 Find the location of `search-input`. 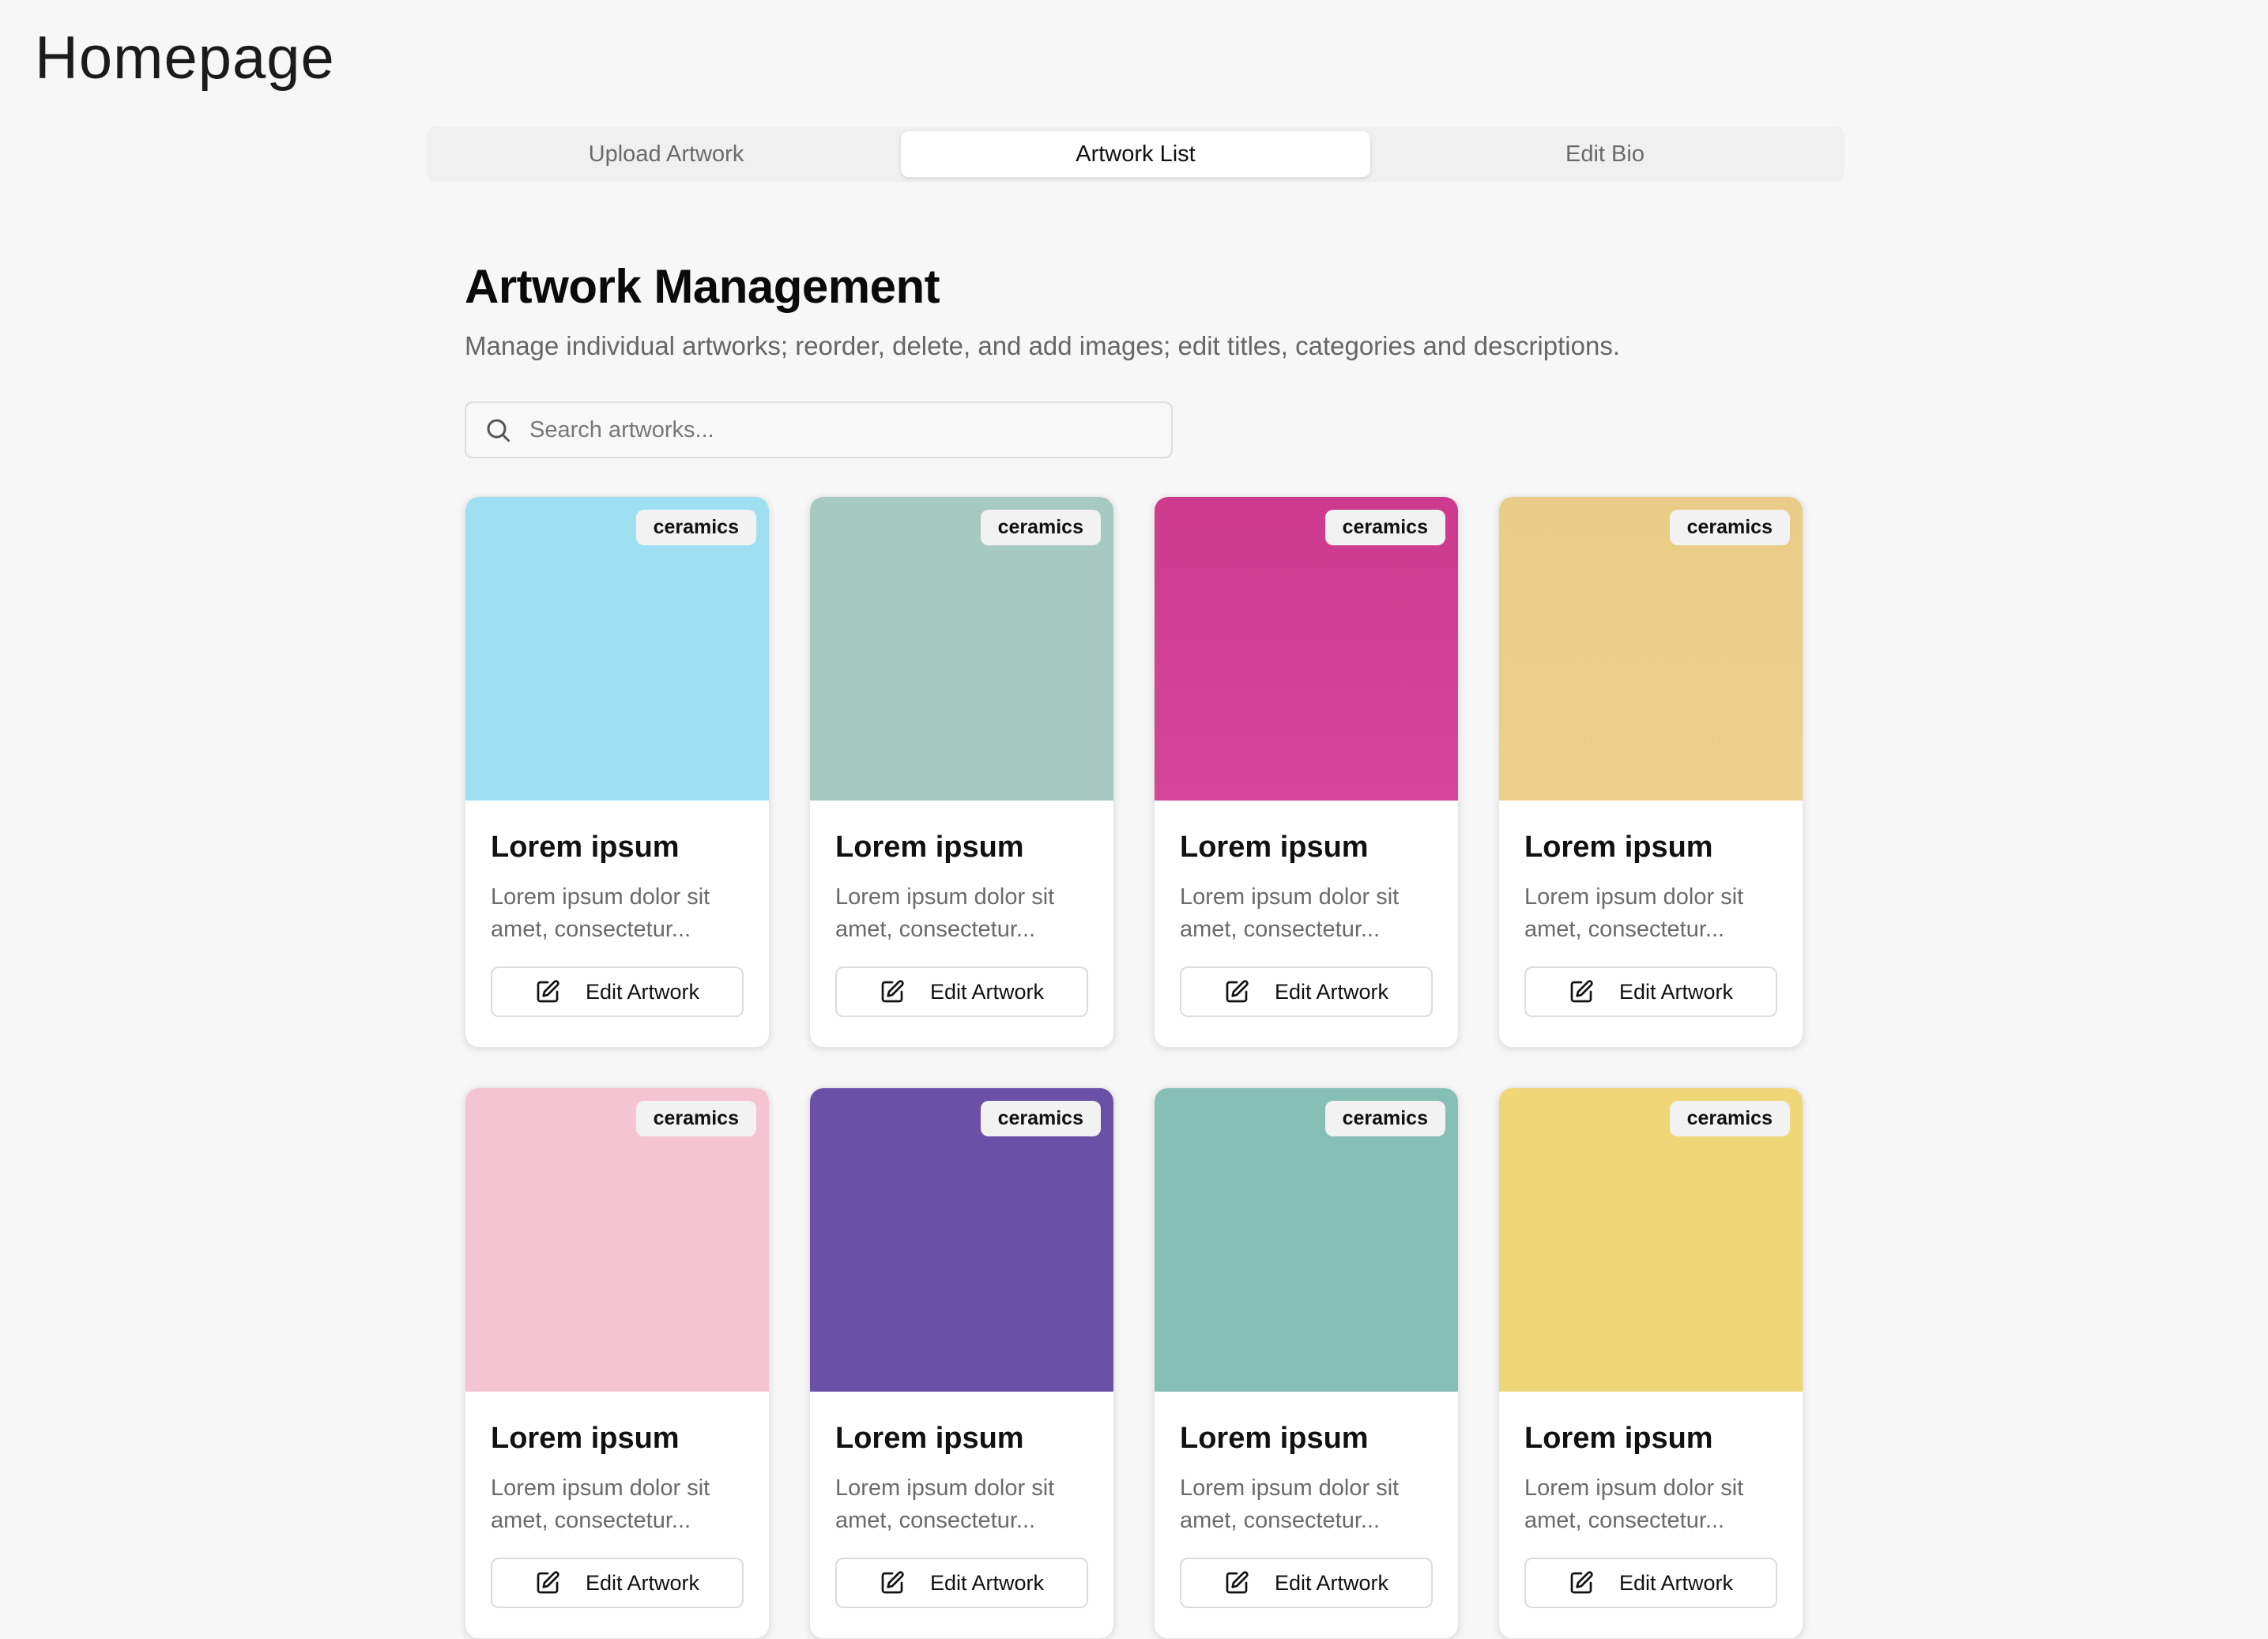

search-input is located at coordinates (836, 430).